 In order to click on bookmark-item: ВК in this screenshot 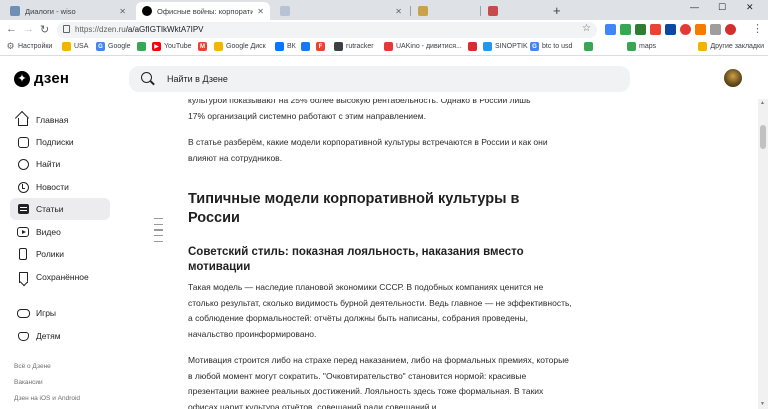, I will do `click(285, 46)`.